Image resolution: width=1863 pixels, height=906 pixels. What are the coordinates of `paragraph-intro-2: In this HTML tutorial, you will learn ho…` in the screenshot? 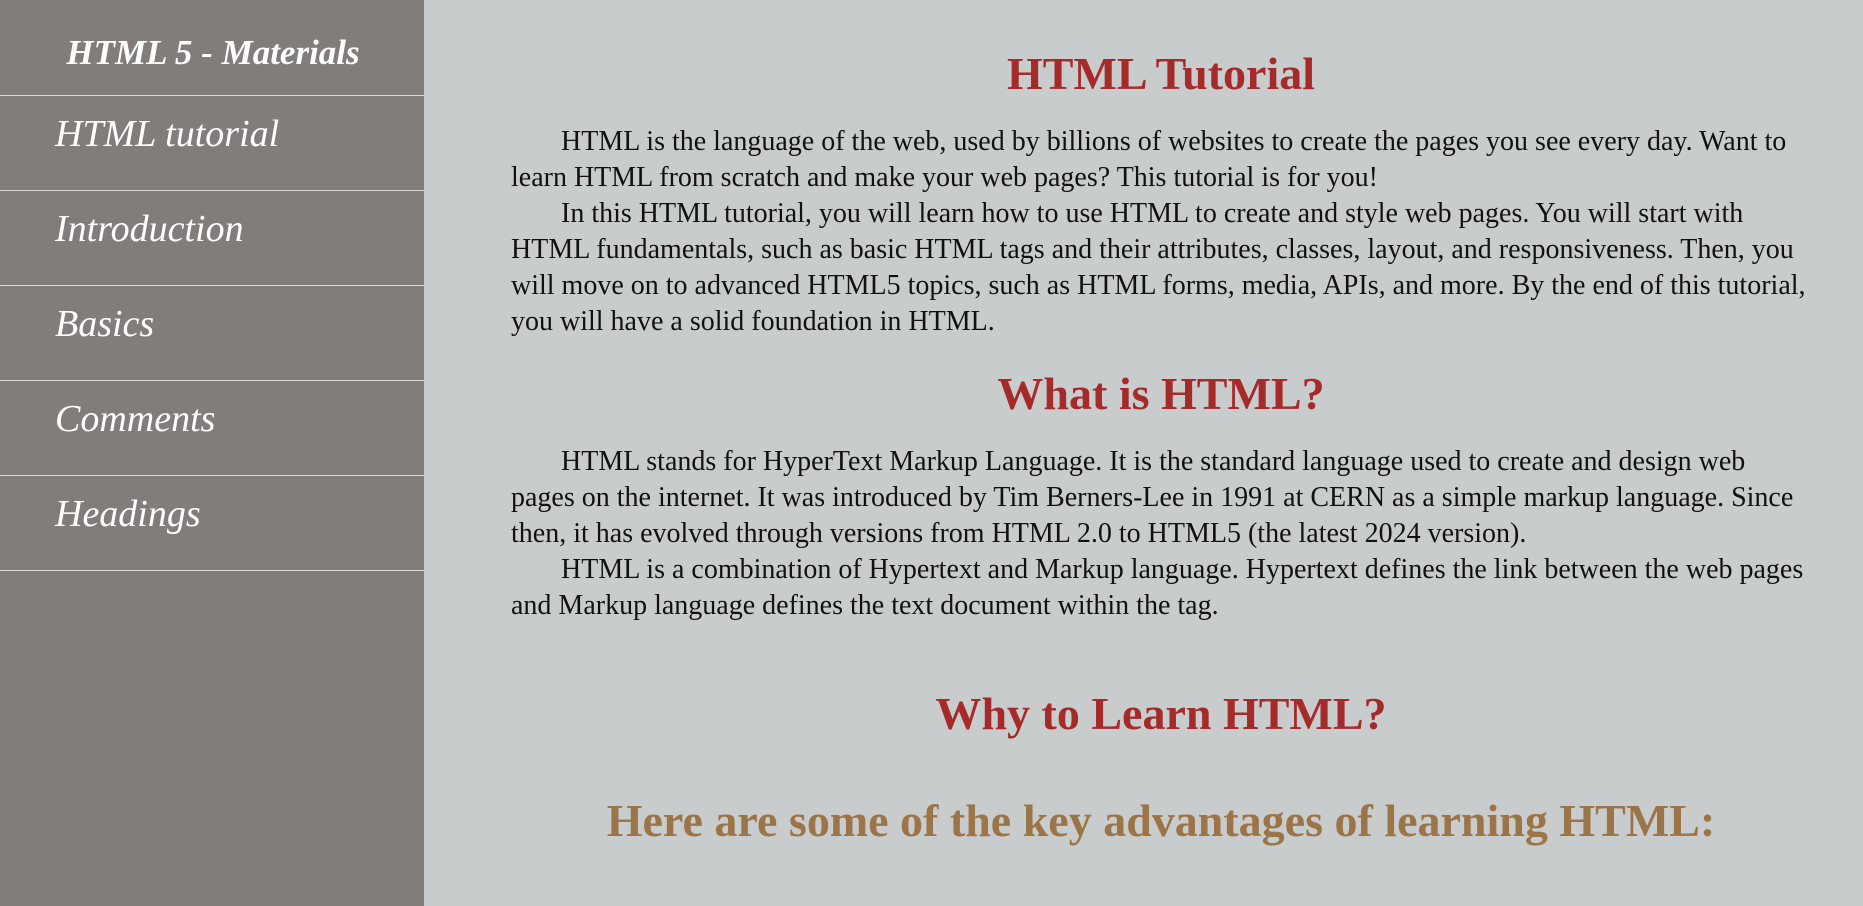 It's located at (1158, 267).